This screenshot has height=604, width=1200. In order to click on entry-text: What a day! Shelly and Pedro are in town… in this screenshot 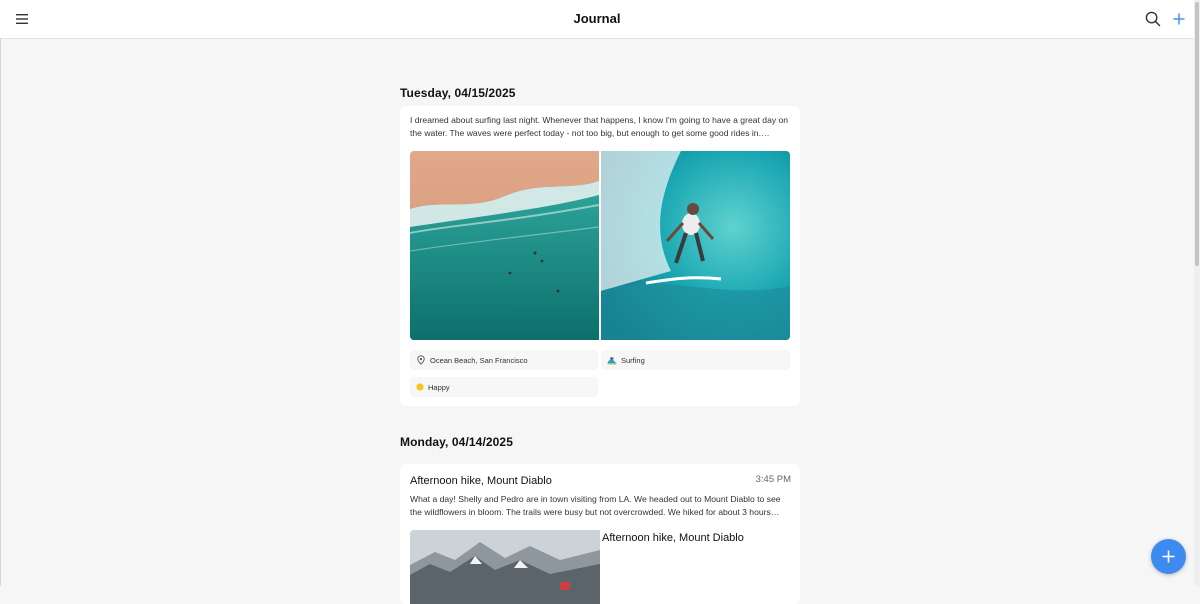, I will do `click(595, 505)`.